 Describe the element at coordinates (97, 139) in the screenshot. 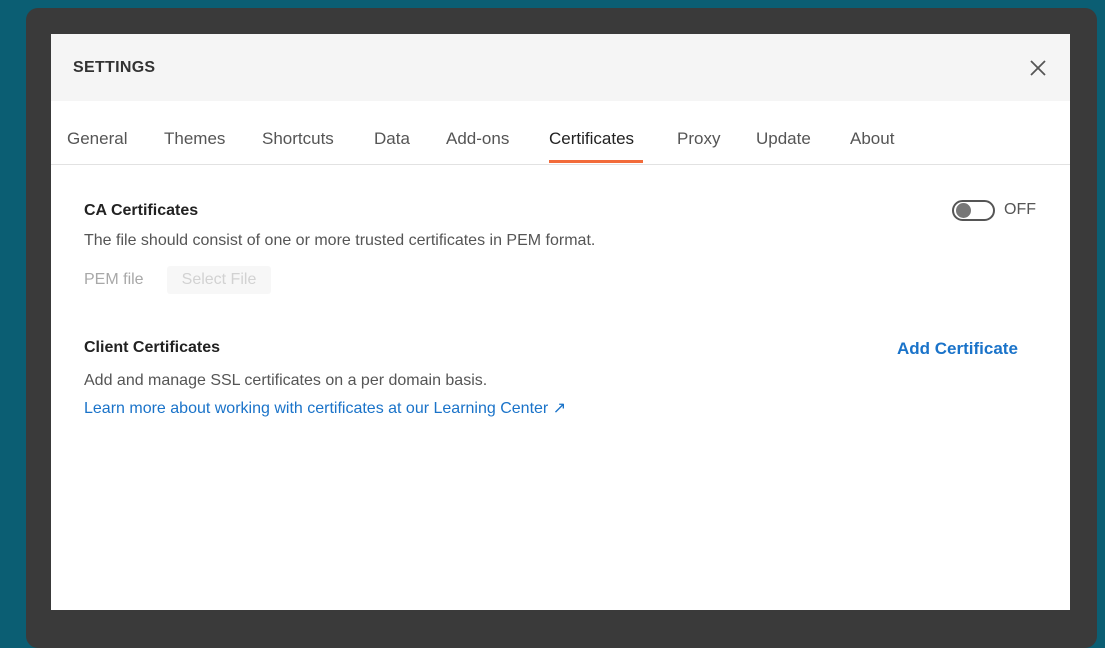

I see `tab-general: General` at that location.